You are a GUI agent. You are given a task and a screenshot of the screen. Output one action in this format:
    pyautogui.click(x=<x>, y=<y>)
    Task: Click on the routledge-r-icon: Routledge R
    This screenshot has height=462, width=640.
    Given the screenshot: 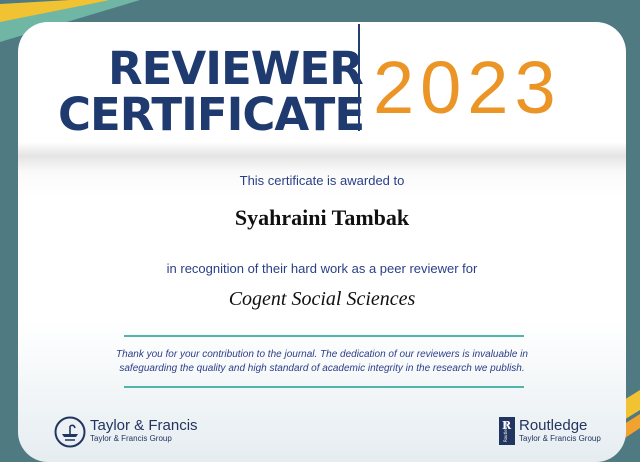 What is the action you would take?
    pyautogui.click(x=507, y=431)
    